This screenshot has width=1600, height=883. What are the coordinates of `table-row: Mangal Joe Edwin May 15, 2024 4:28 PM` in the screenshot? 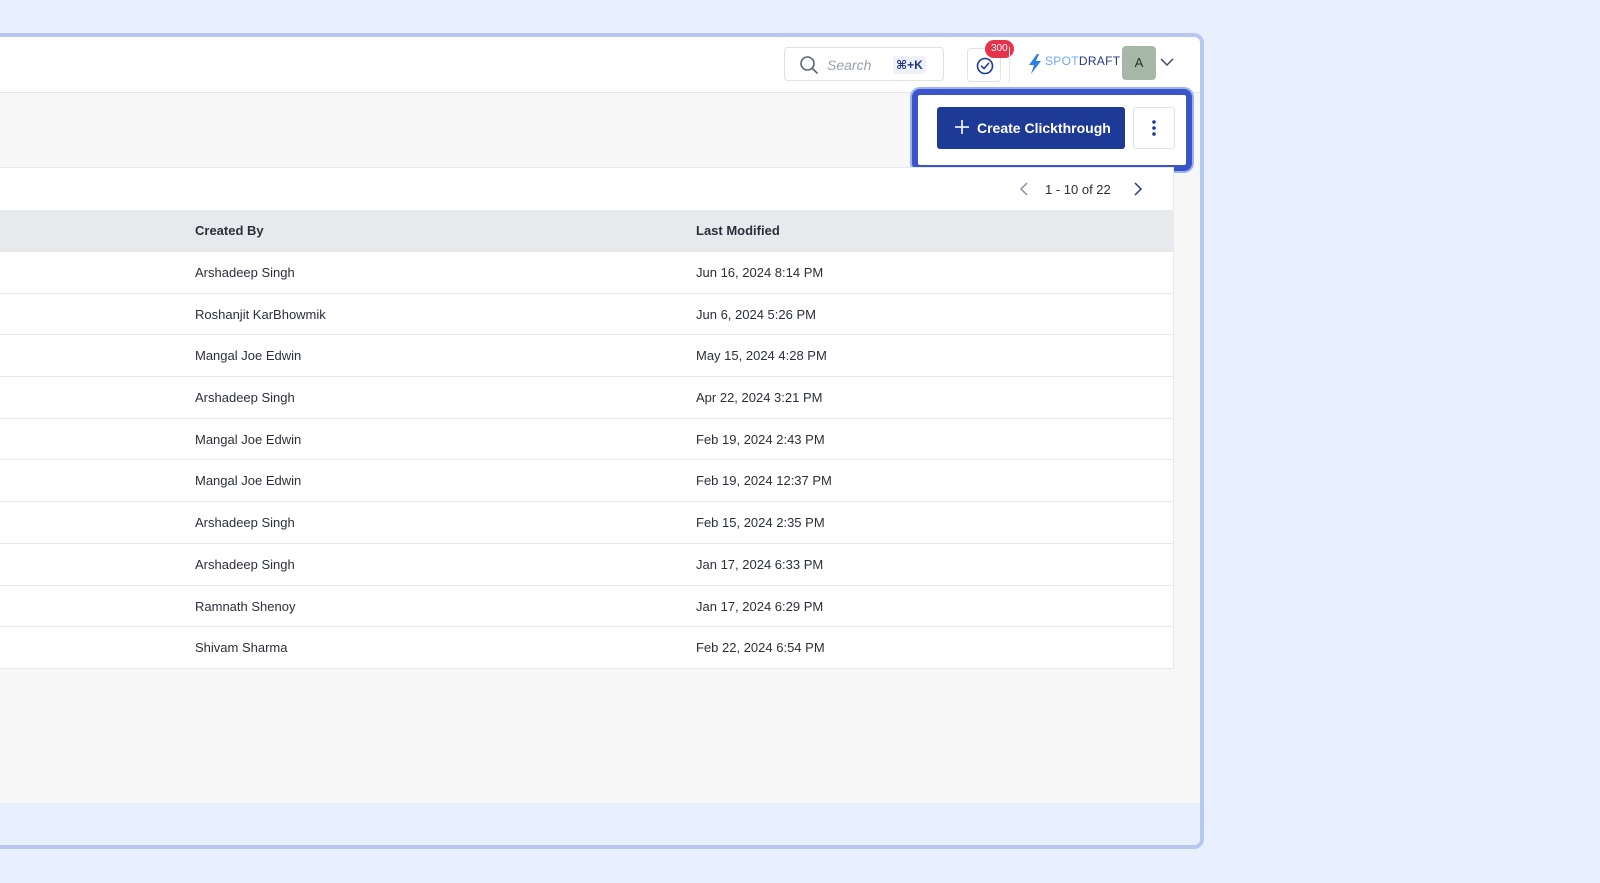 It's located at (587, 356).